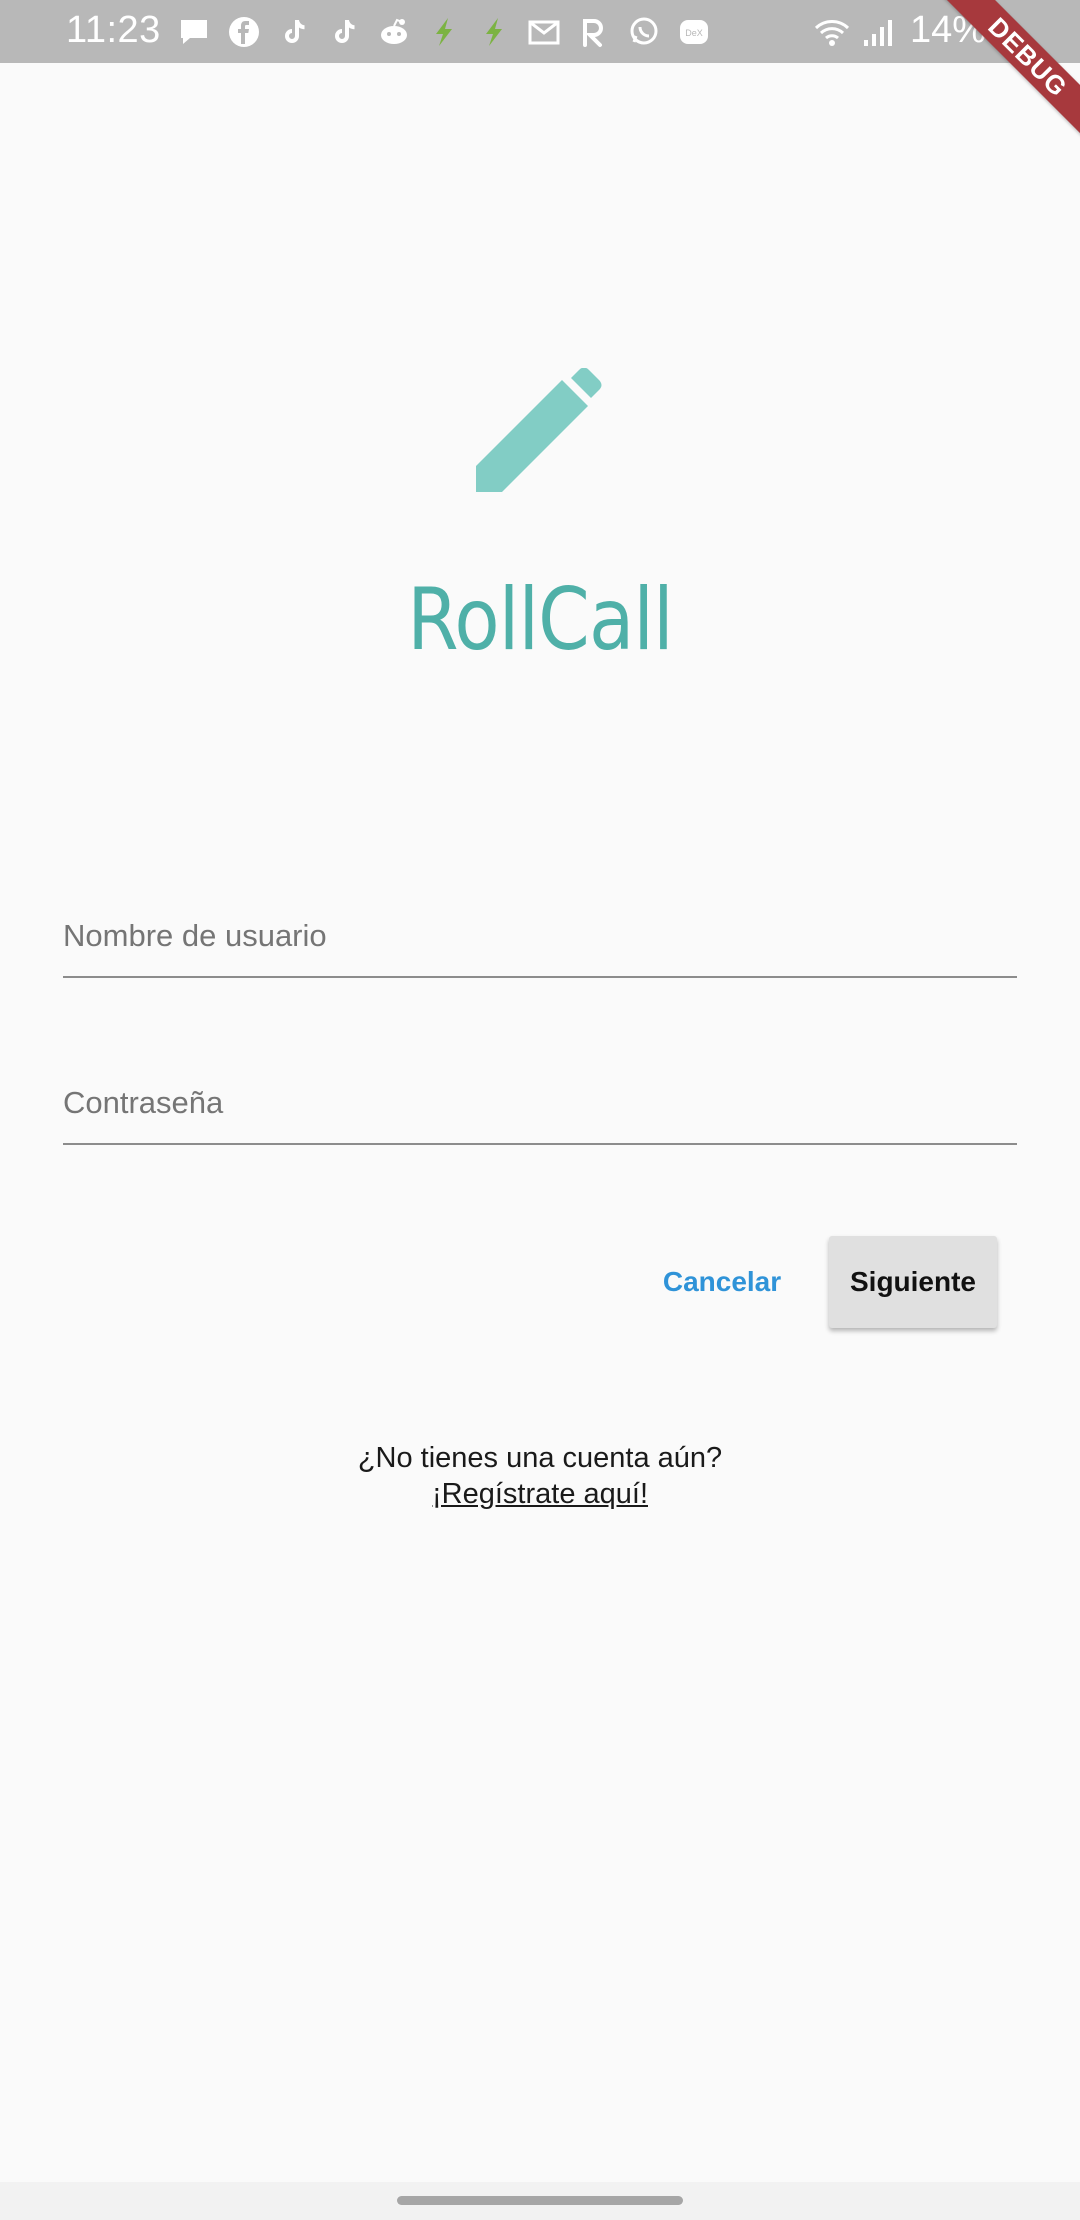 Image resolution: width=1080 pixels, height=2220 pixels. Describe the element at coordinates (540, 1103) in the screenshot. I see `password-input` at that location.